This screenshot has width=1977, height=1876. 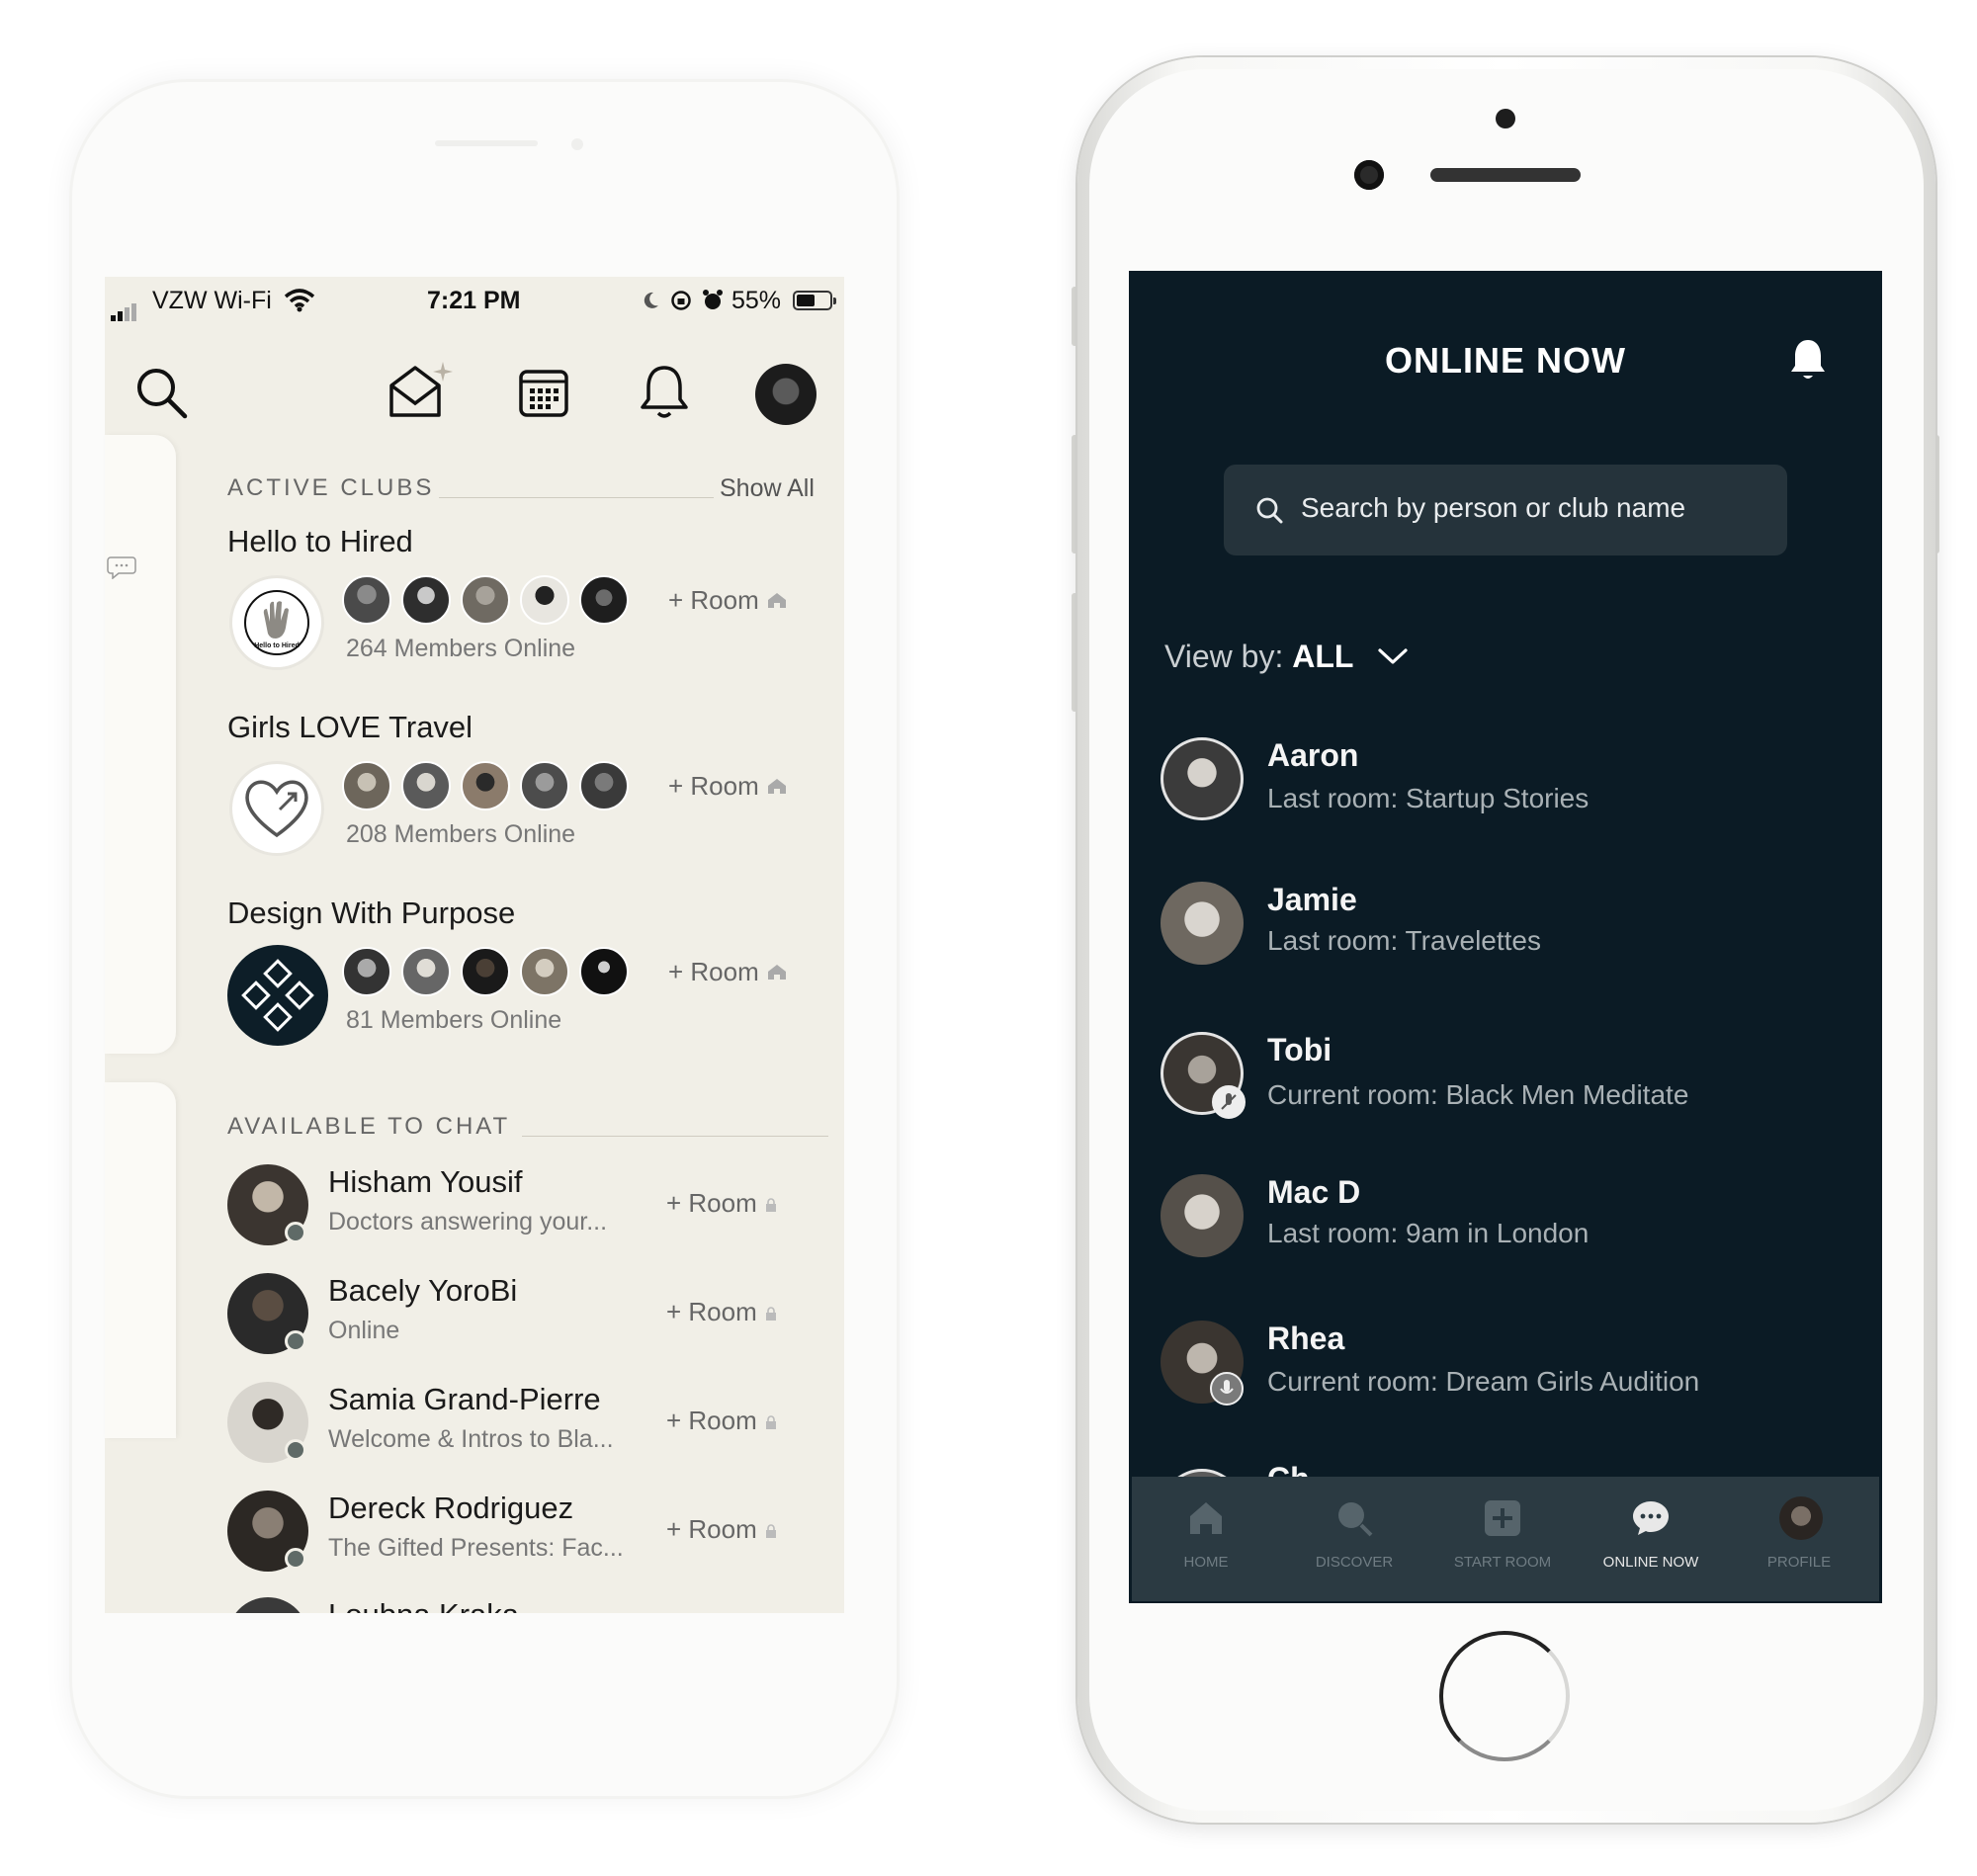 I want to click on page-title: ONLINE NOW, so click(x=1506, y=360).